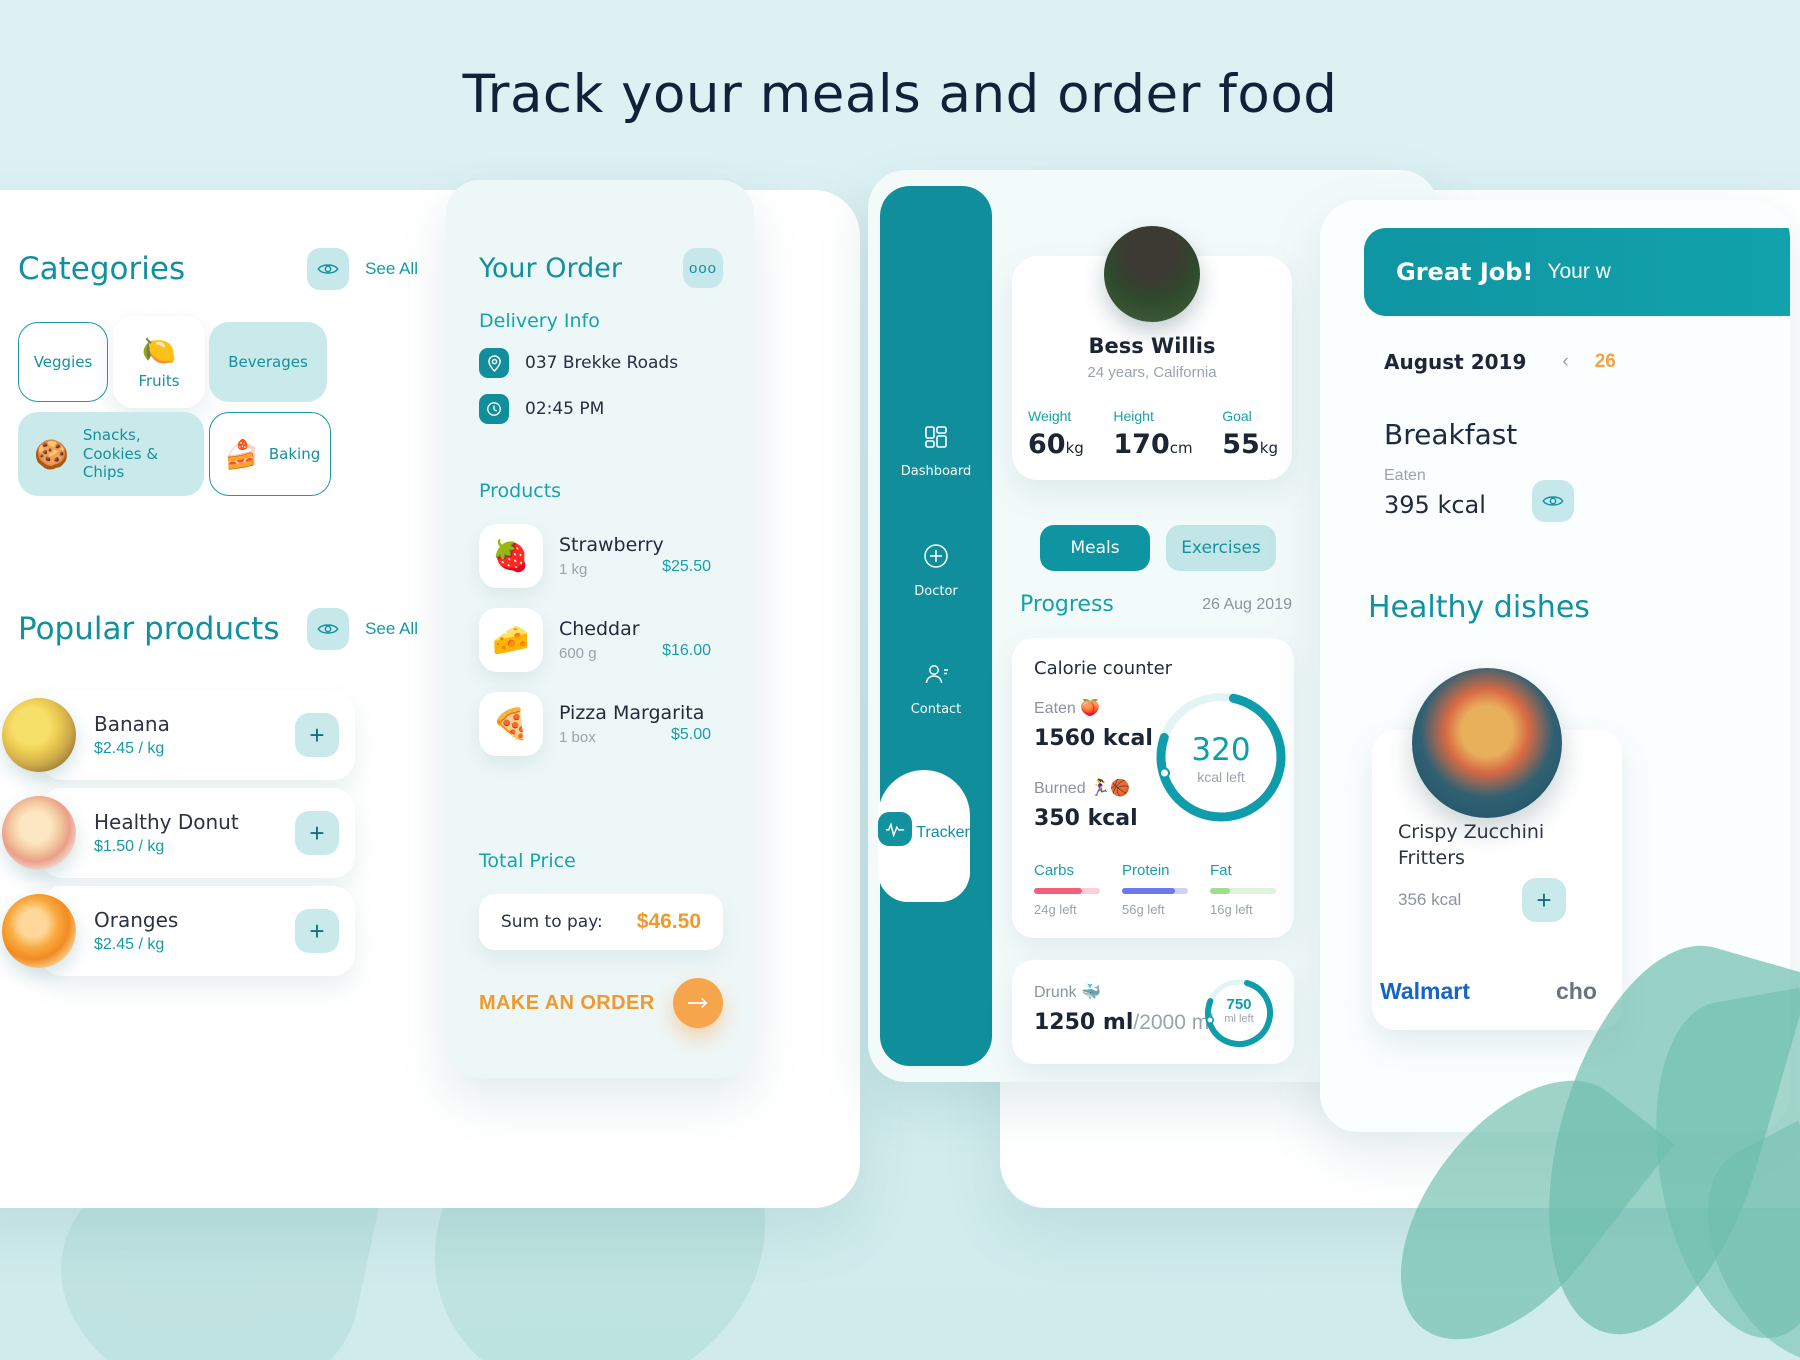  I want to click on calorie-ring: 320 kcal left, so click(1221, 757).